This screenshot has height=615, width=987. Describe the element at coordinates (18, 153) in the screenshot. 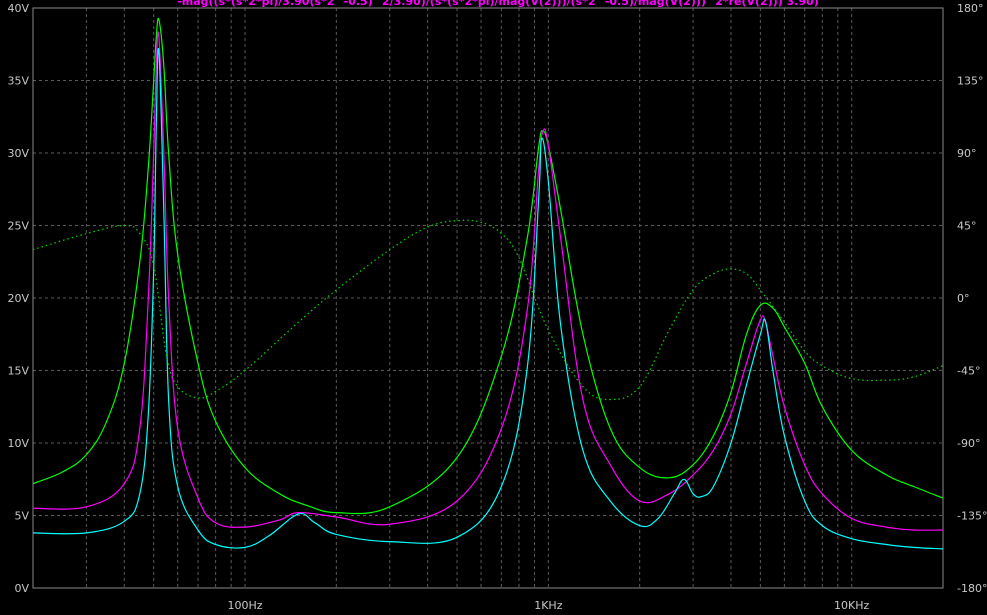

I see `y-left-tick-label: 30V` at that location.